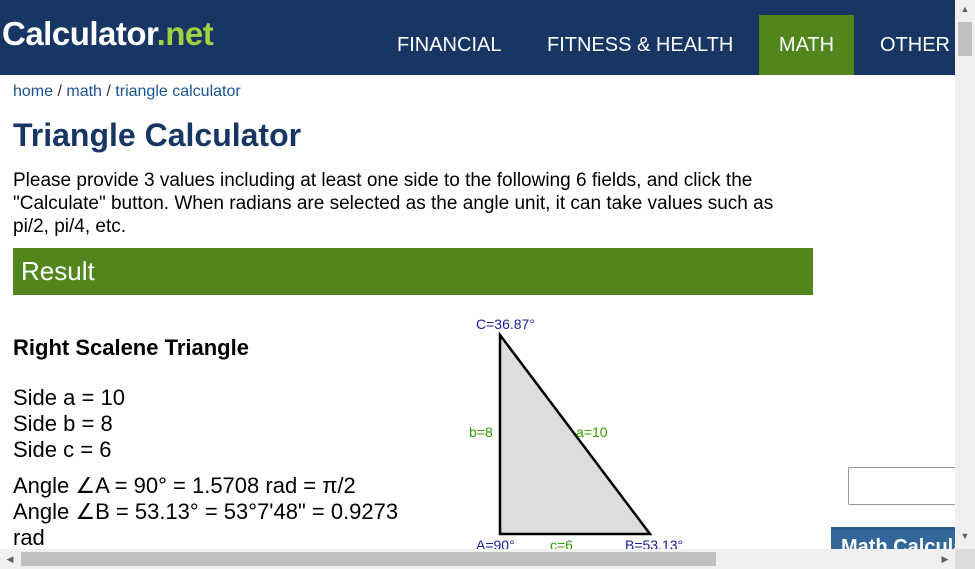  I want to click on side-a-label: a=10, so click(592, 432).